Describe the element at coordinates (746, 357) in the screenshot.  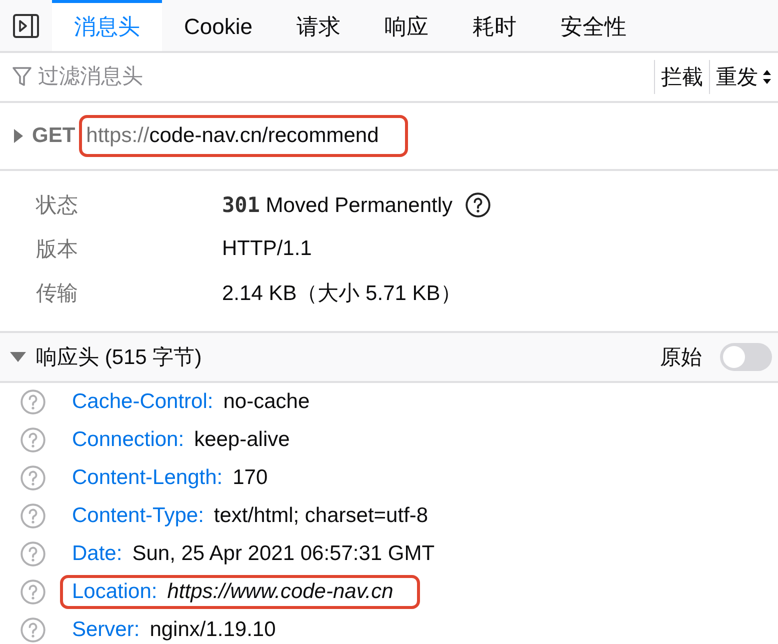
I see `raw-toggle` at that location.